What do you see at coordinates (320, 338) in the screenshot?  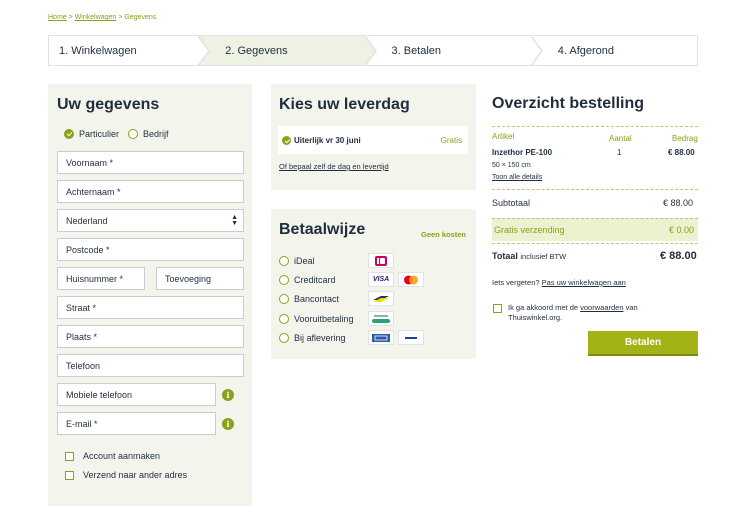 I see `payment-label: Bij aflevering` at bounding box center [320, 338].